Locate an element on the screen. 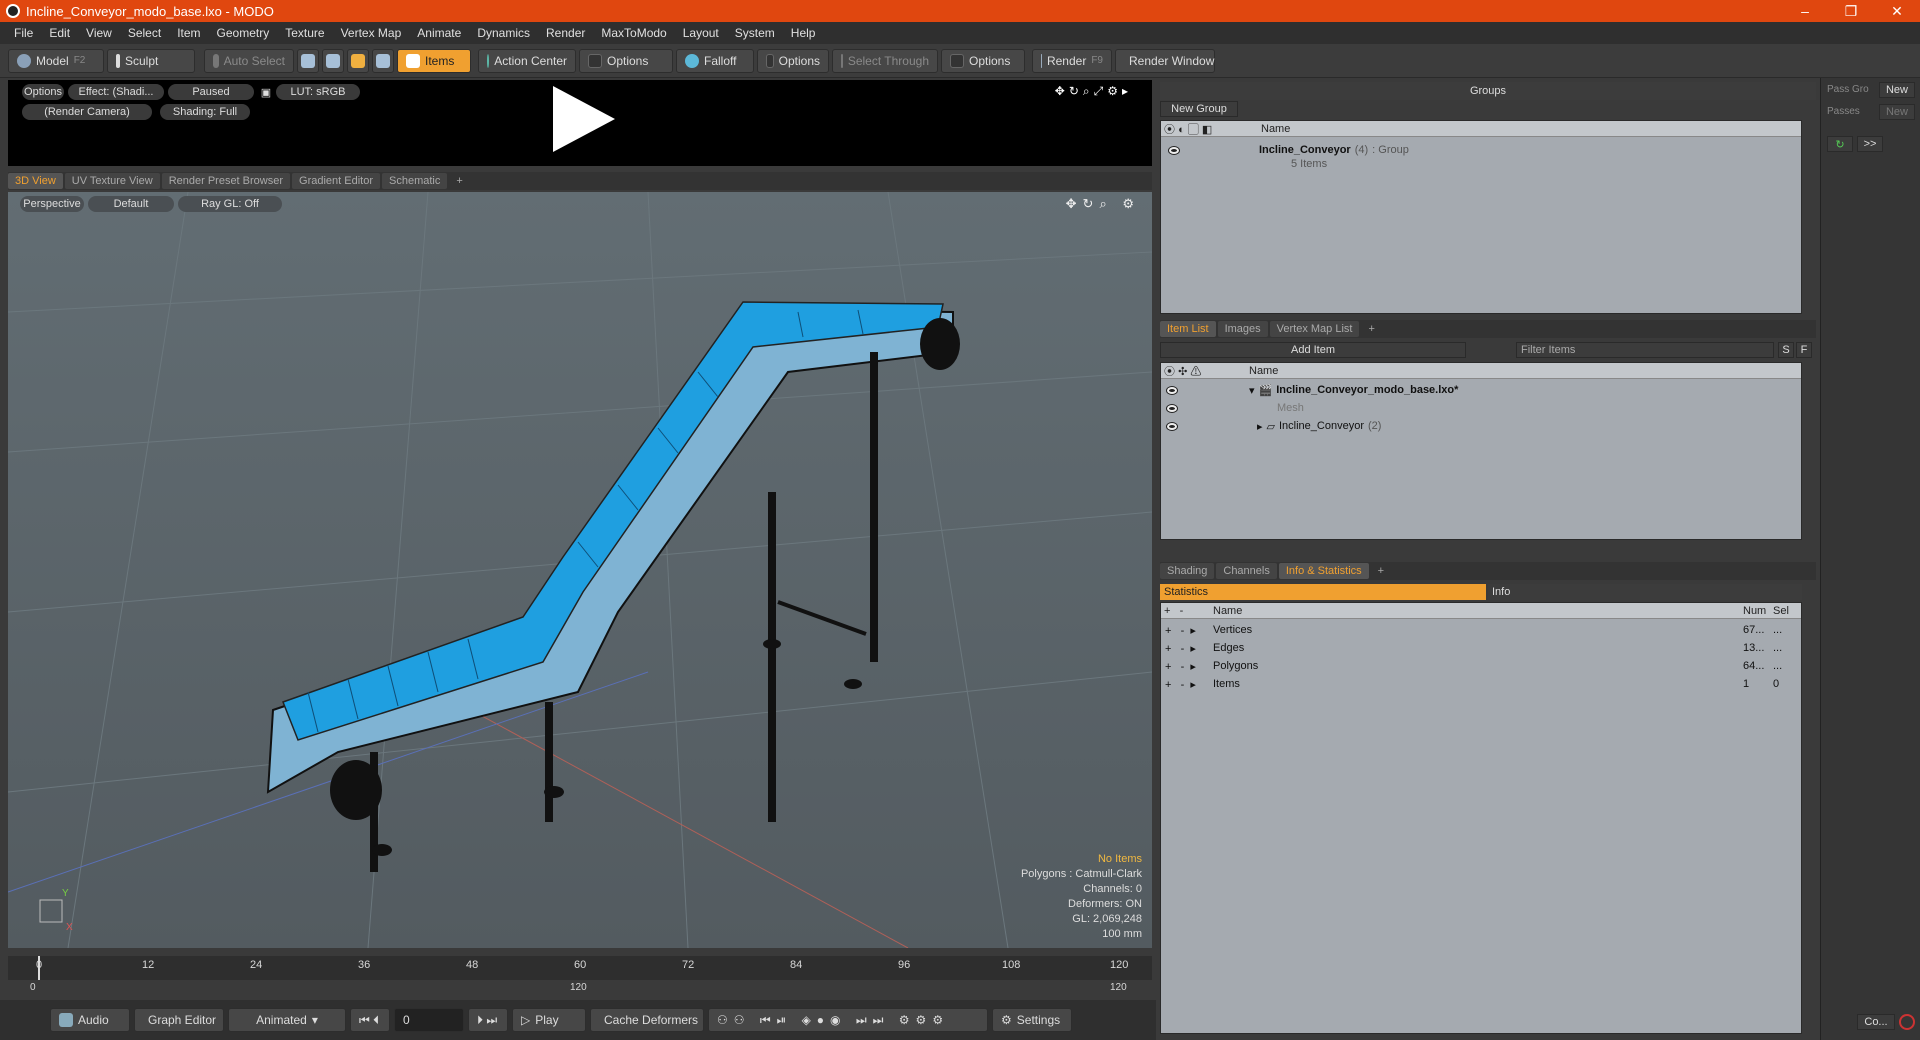 The width and height of the screenshot is (1920, 1040). default-style-dropdown: Default is located at coordinates (131, 204).